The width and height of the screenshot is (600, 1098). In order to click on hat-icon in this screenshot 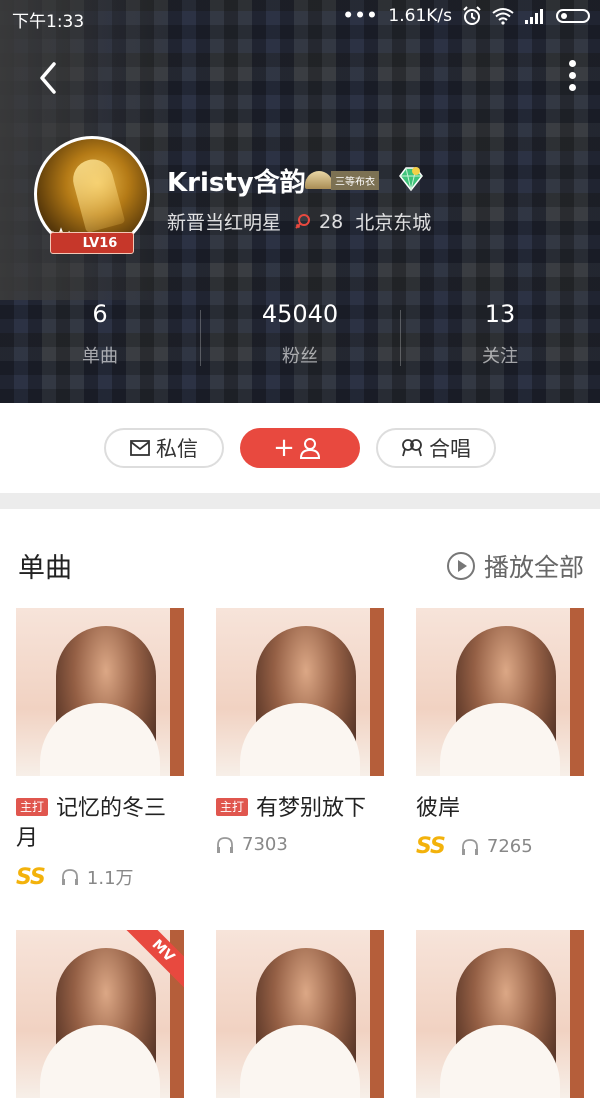, I will do `click(319, 180)`.